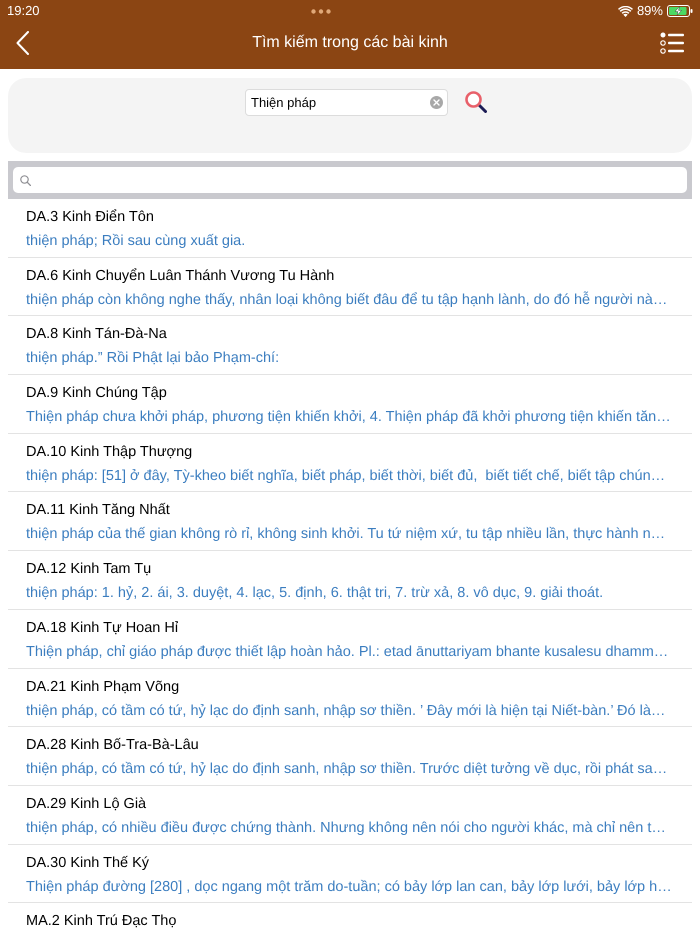  What do you see at coordinates (109, 451) in the screenshot?
I see `result-title: DA.10 Kinh Thập Thượng` at bounding box center [109, 451].